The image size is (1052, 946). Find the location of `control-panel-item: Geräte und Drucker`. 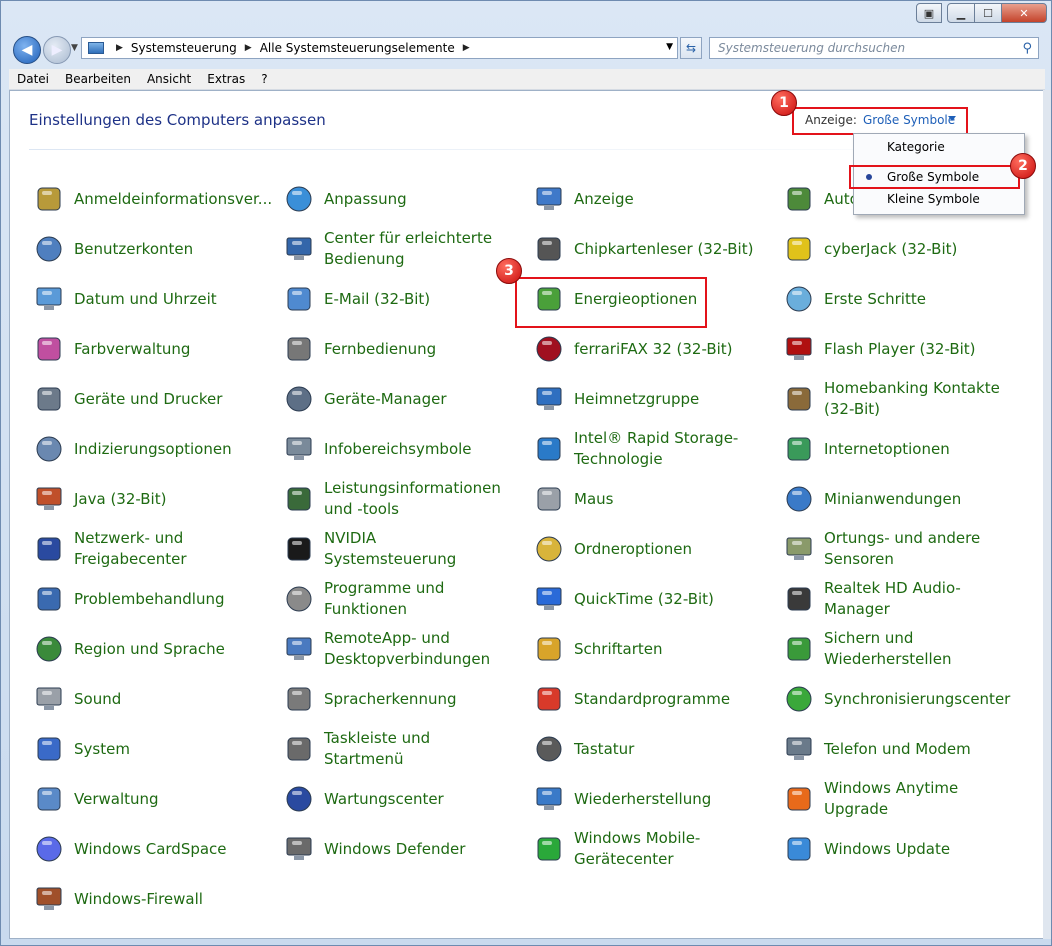

control-panel-item: Geräte und Drucker is located at coordinates (152, 399).